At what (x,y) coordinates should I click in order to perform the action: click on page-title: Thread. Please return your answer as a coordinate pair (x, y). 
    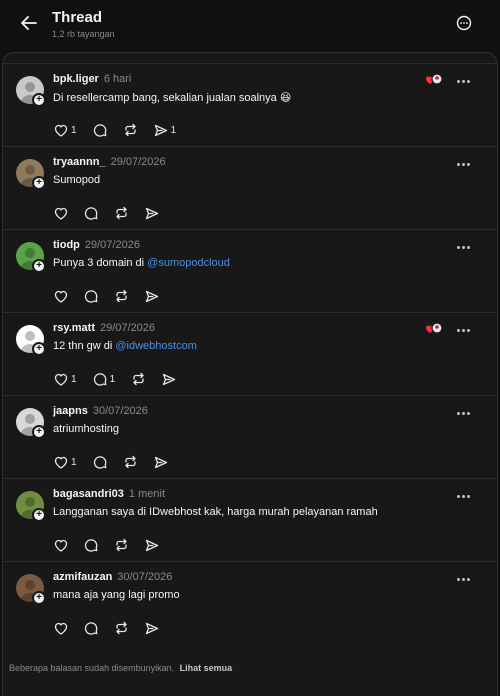
    Looking at the image, I should click on (77, 17).